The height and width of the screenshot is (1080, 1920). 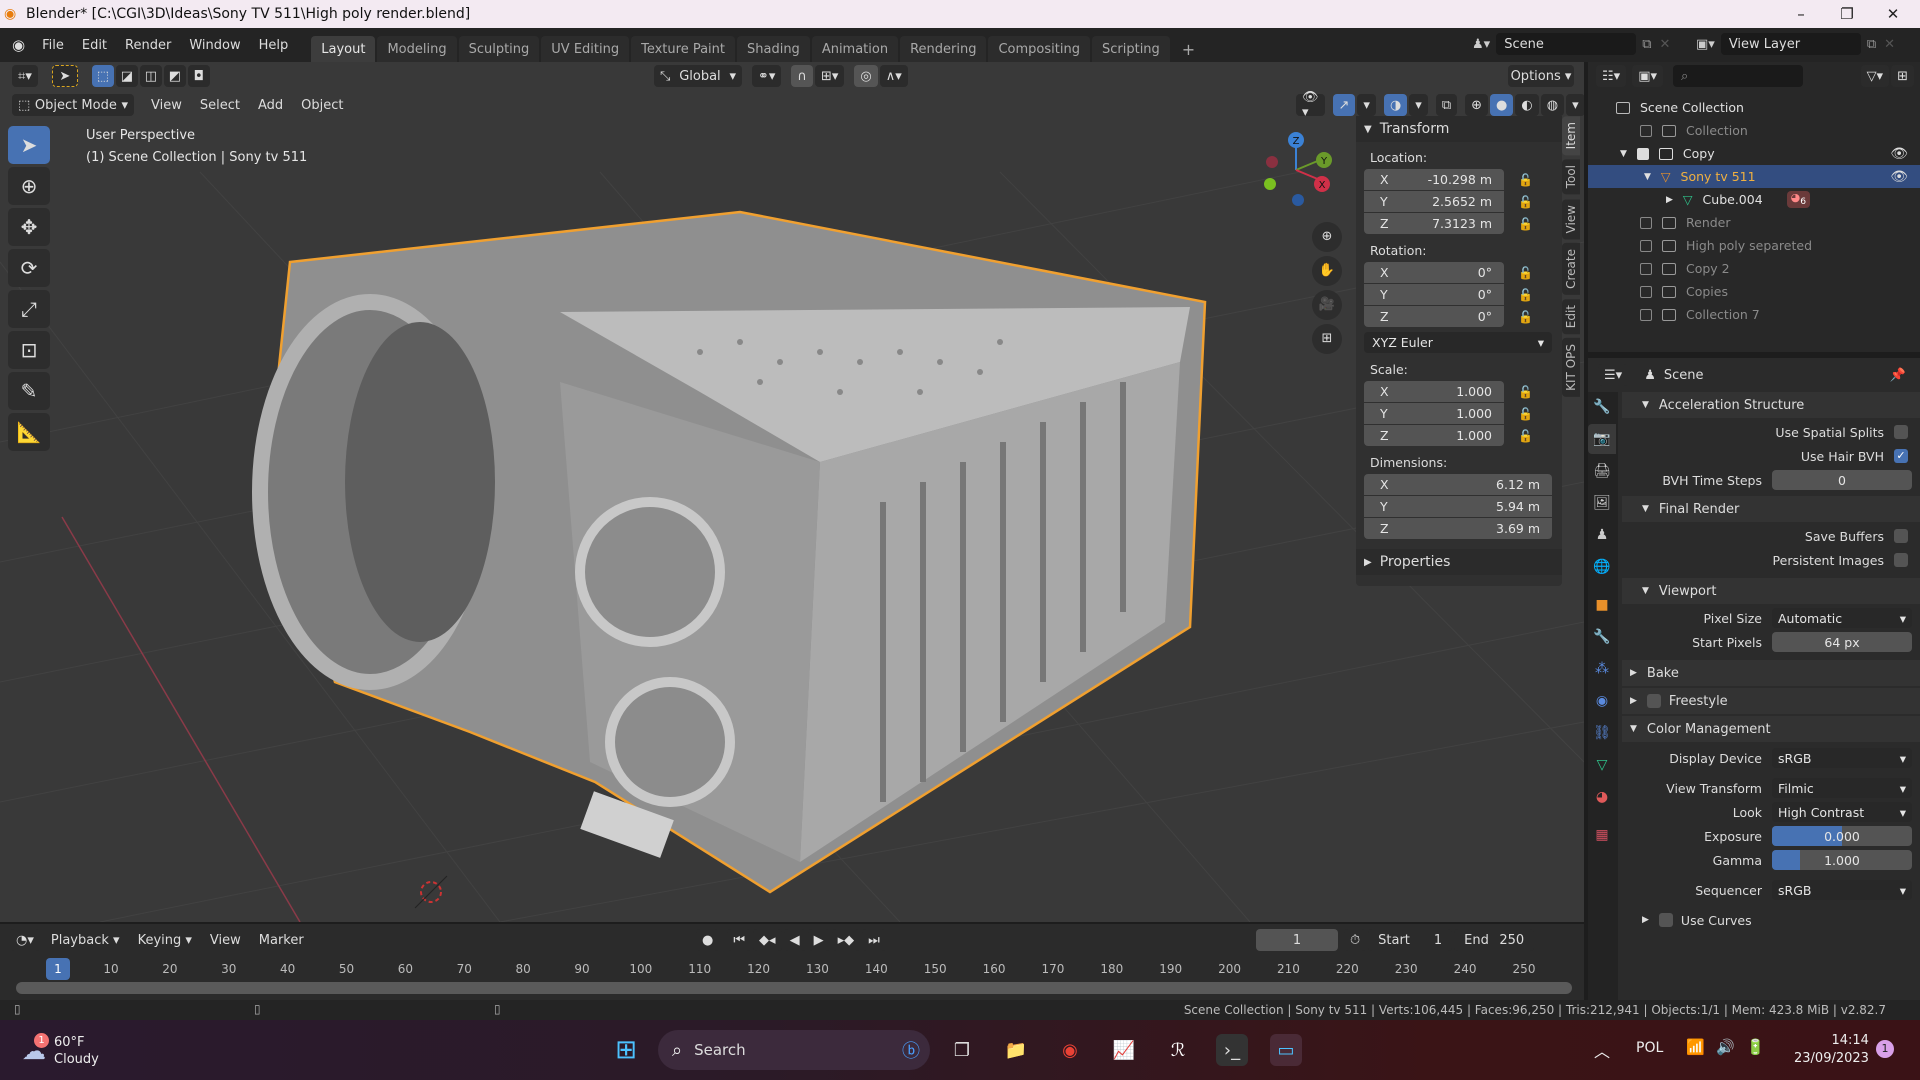 I want to click on transform-panel-header: ▼ Transform, so click(x=1459, y=129).